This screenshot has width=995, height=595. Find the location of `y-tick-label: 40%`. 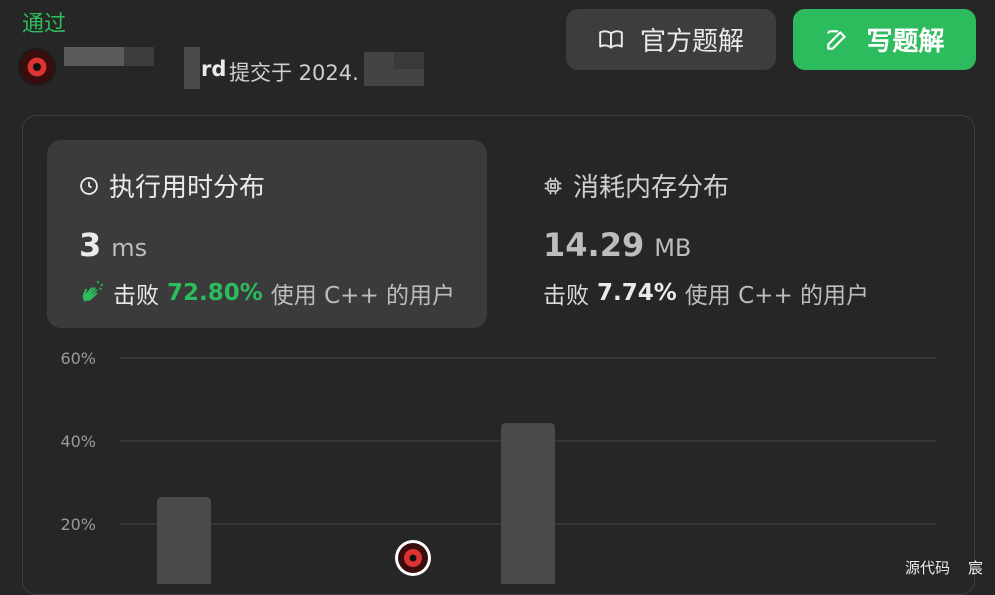

y-tick-label: 40% is located at coordinates (78, 441).